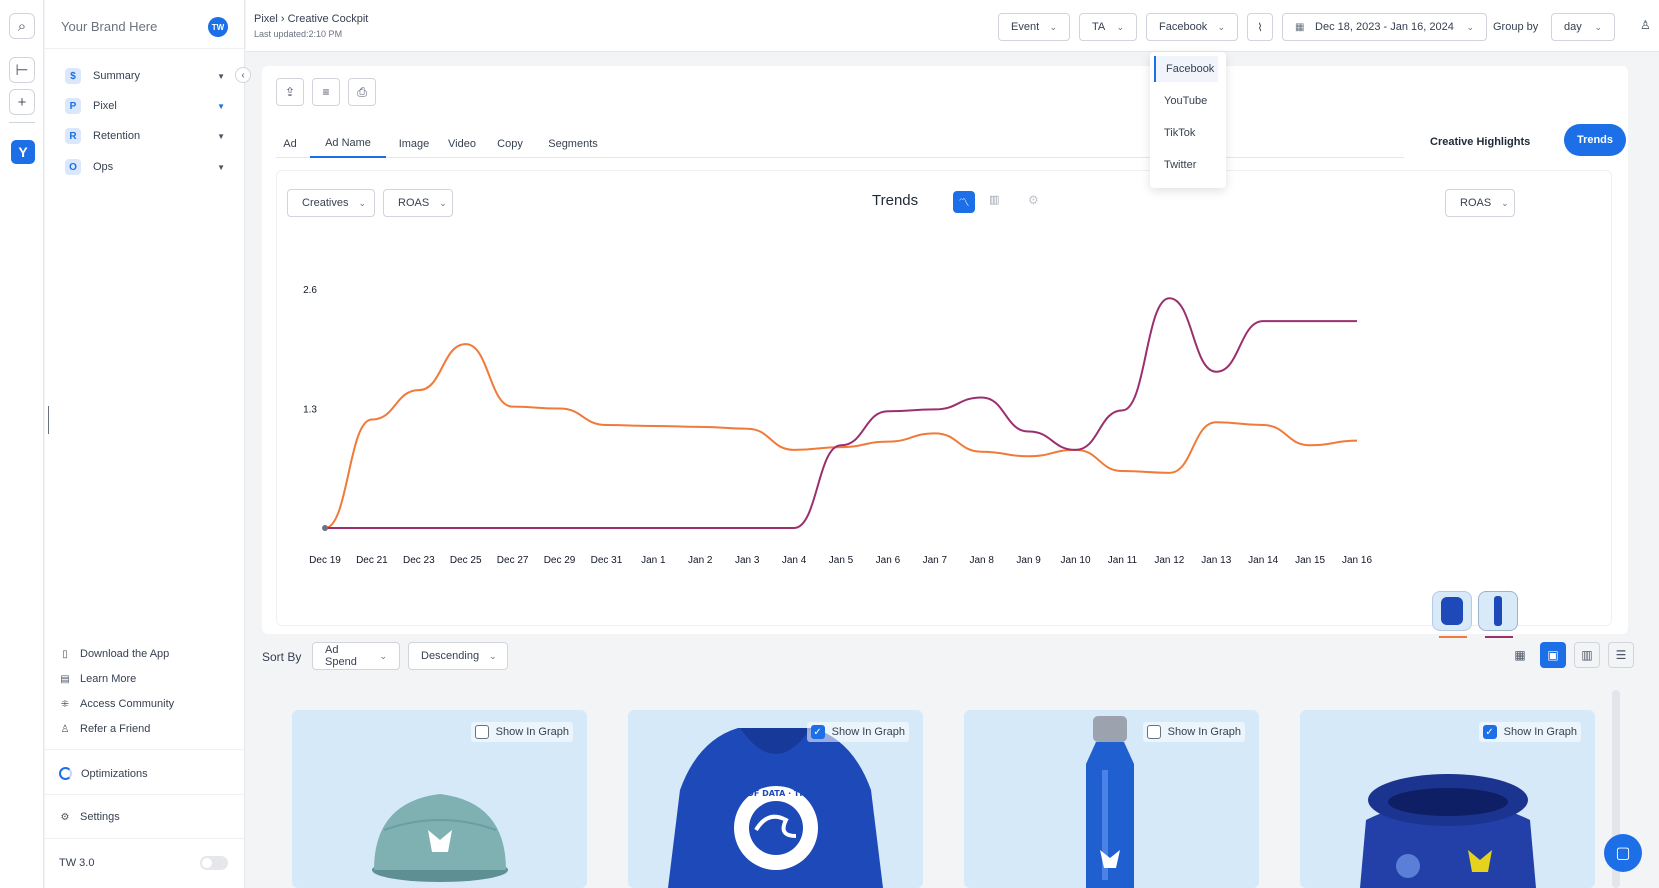  What do you see at coordinates (1186, 133) in the screenshot?
I see `platform-option-tiktok: TikTok` at bounding box center [1186, 133].